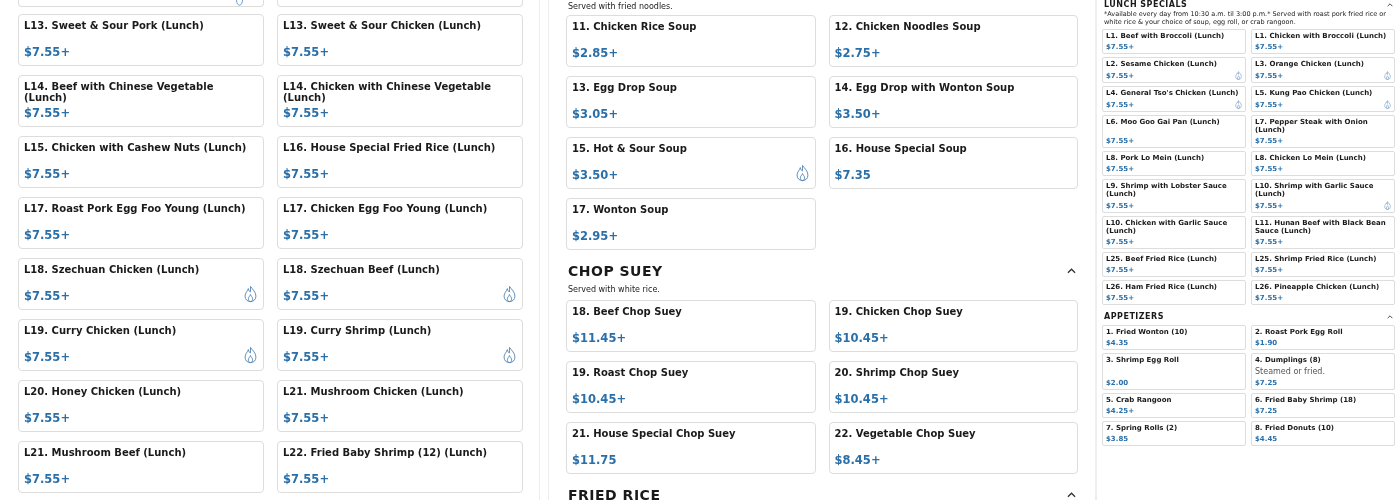  What do you see at coordinates (925, 87) in the screenshot?
I see `item-name: 14. Egg Drop with Wonton Soup` at bounding box center [925, 87].